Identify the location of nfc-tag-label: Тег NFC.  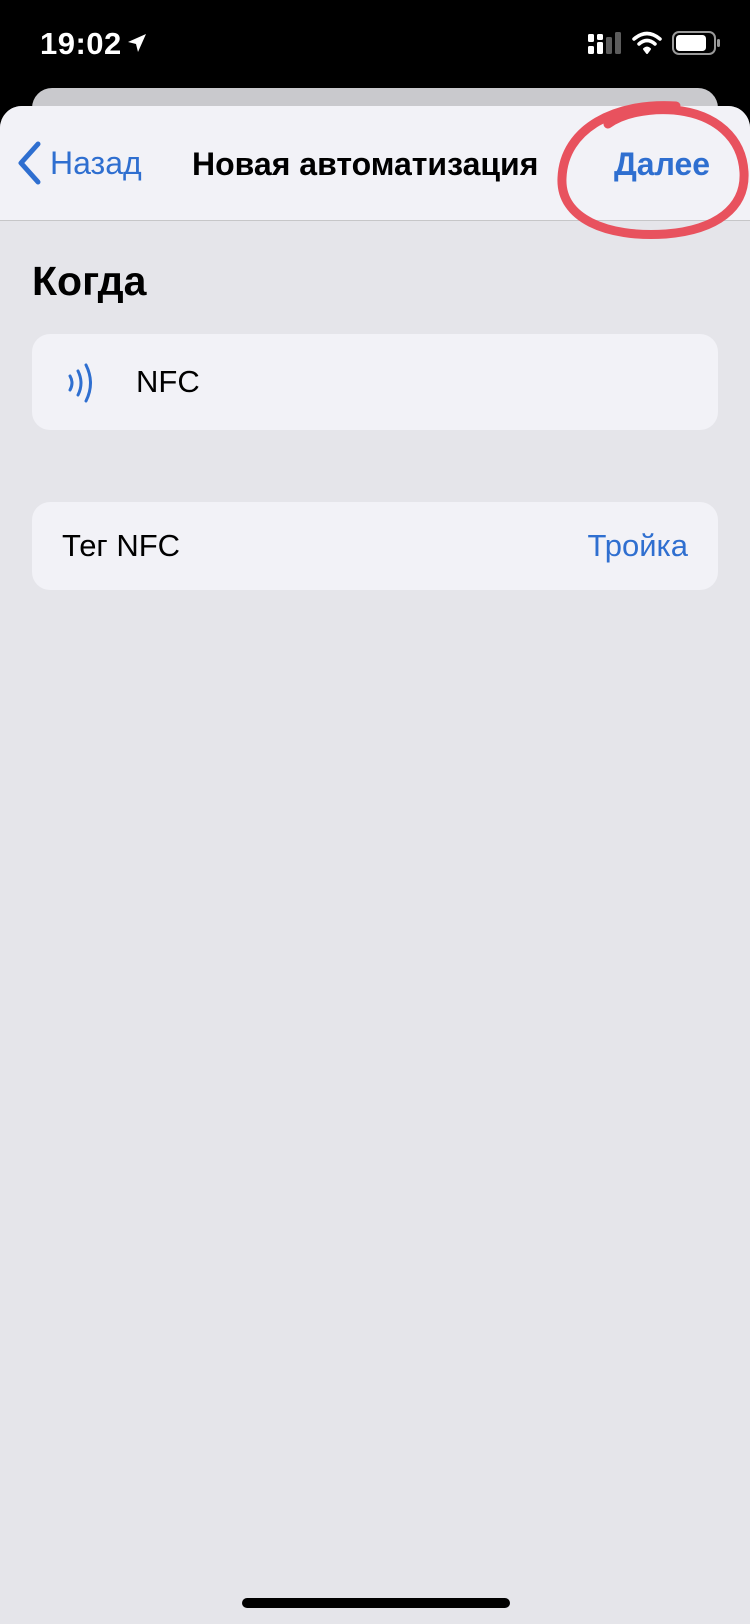
(121, 545).